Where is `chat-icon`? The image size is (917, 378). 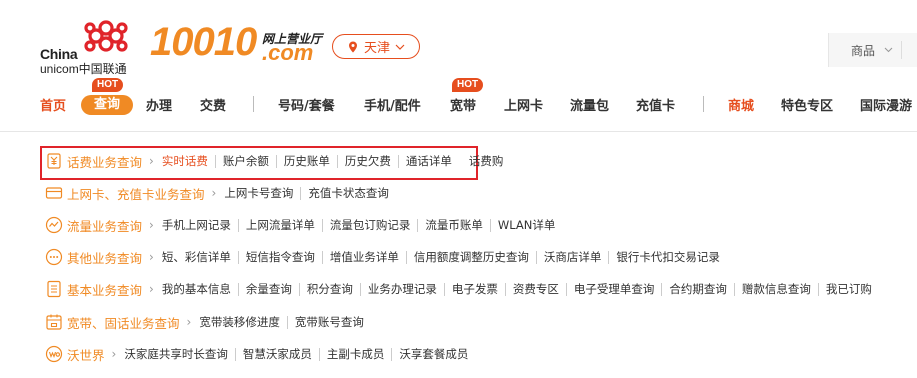 chat-icon is located at coordinates (54, 257).